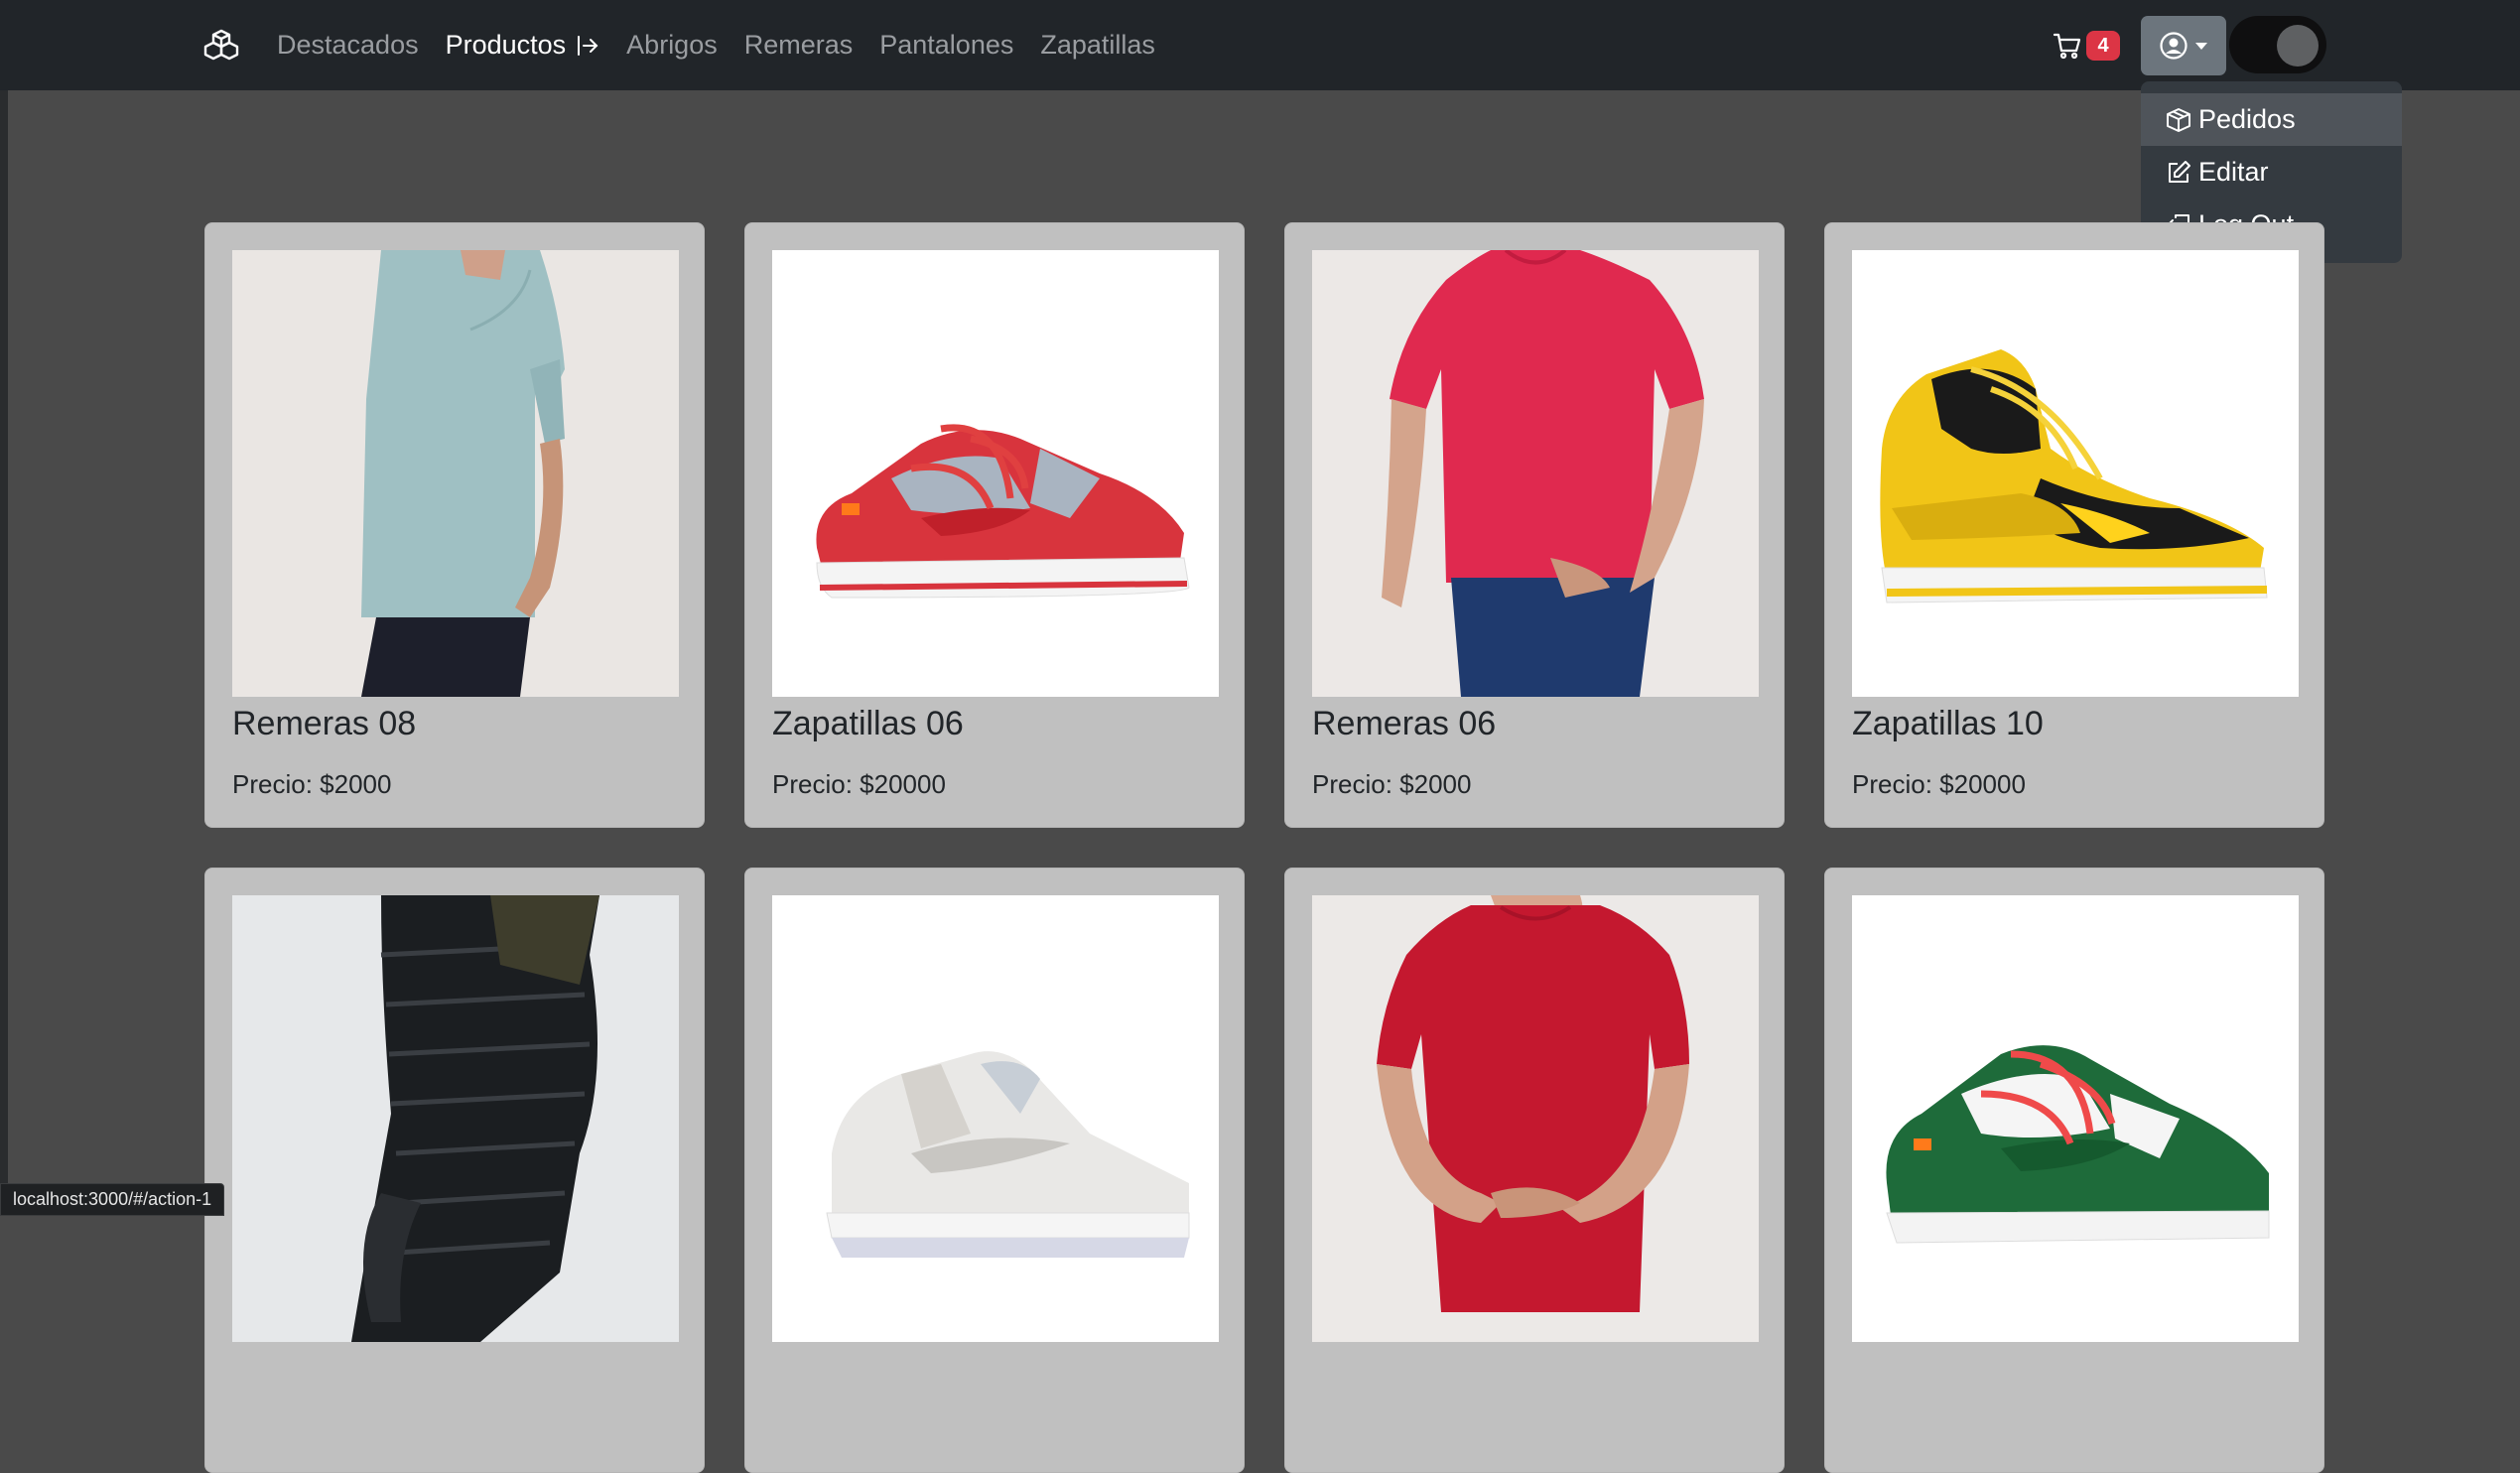  I want to click on arrow-bar-right-icon, so click(588, 45).